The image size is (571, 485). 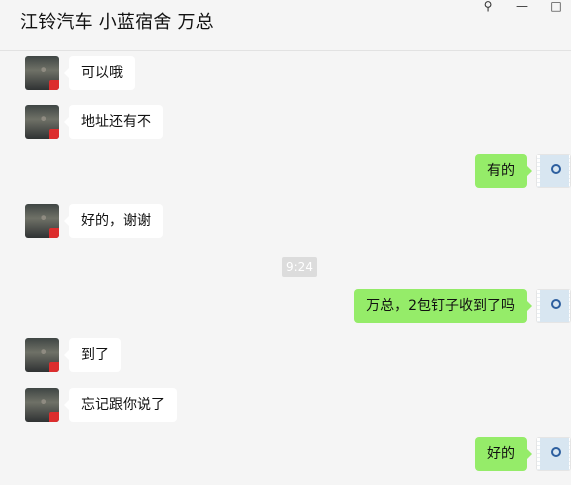 What do you see at coordinates (113, 122) in the screenshot?
I see `incoming-message: 地址还有不` at bounding box center [113, 122].